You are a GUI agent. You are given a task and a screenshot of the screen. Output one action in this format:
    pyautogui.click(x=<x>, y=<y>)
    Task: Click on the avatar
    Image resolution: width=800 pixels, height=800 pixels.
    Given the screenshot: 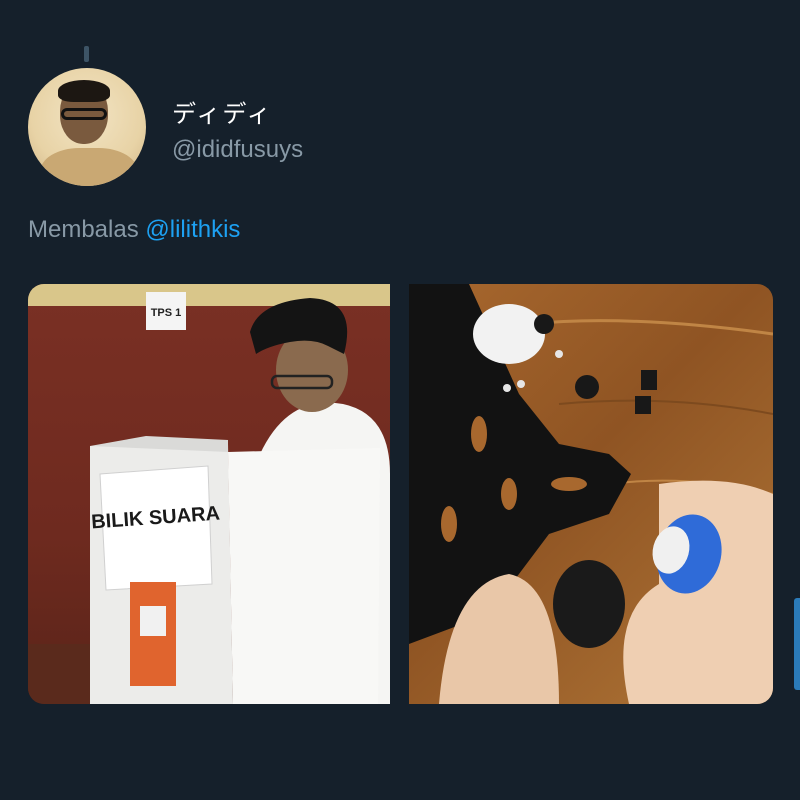 What is the action you would take?
    pyautogui.click(x=87, y=127)
    